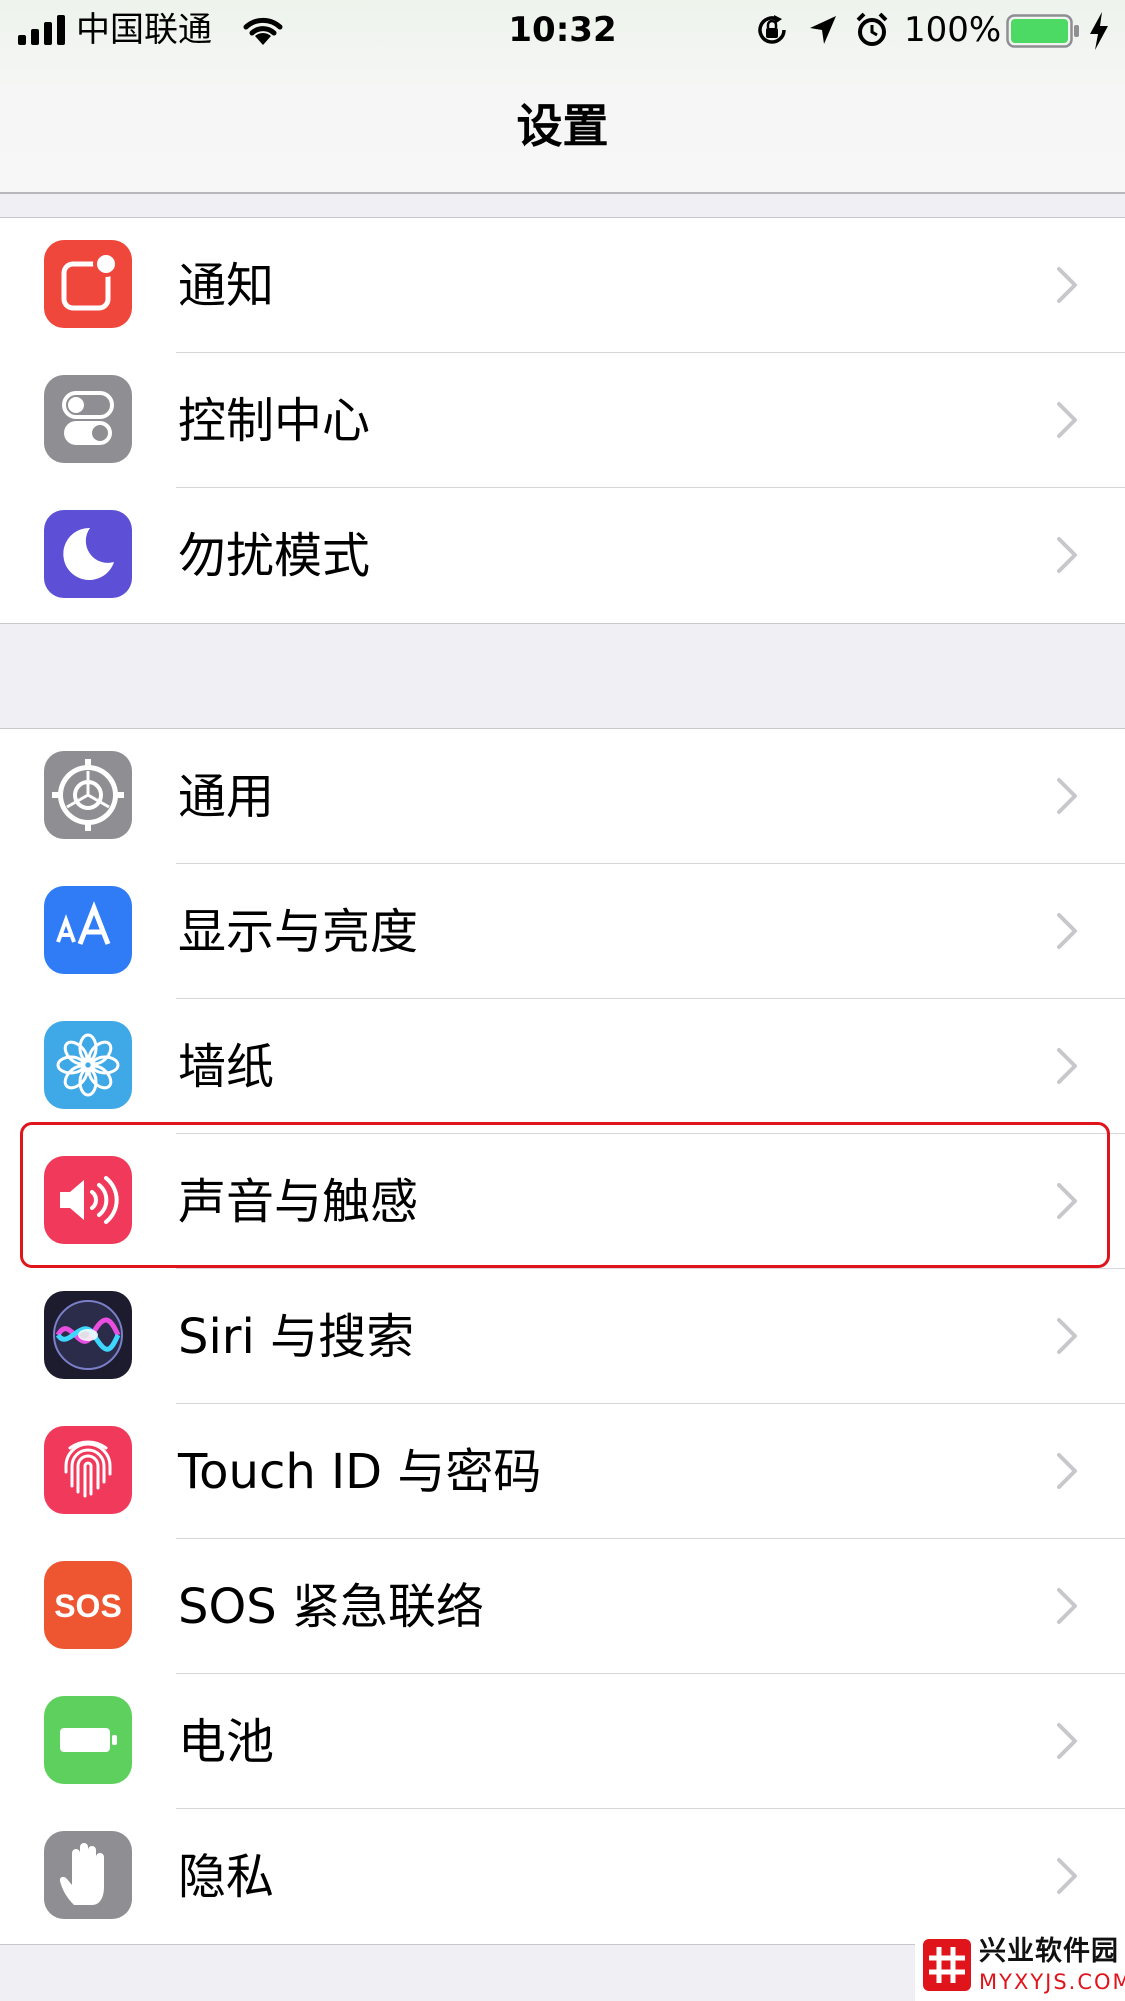  Describe the element at coordinates (823, 30) in the screenshot. I see `location-icon` at that location.